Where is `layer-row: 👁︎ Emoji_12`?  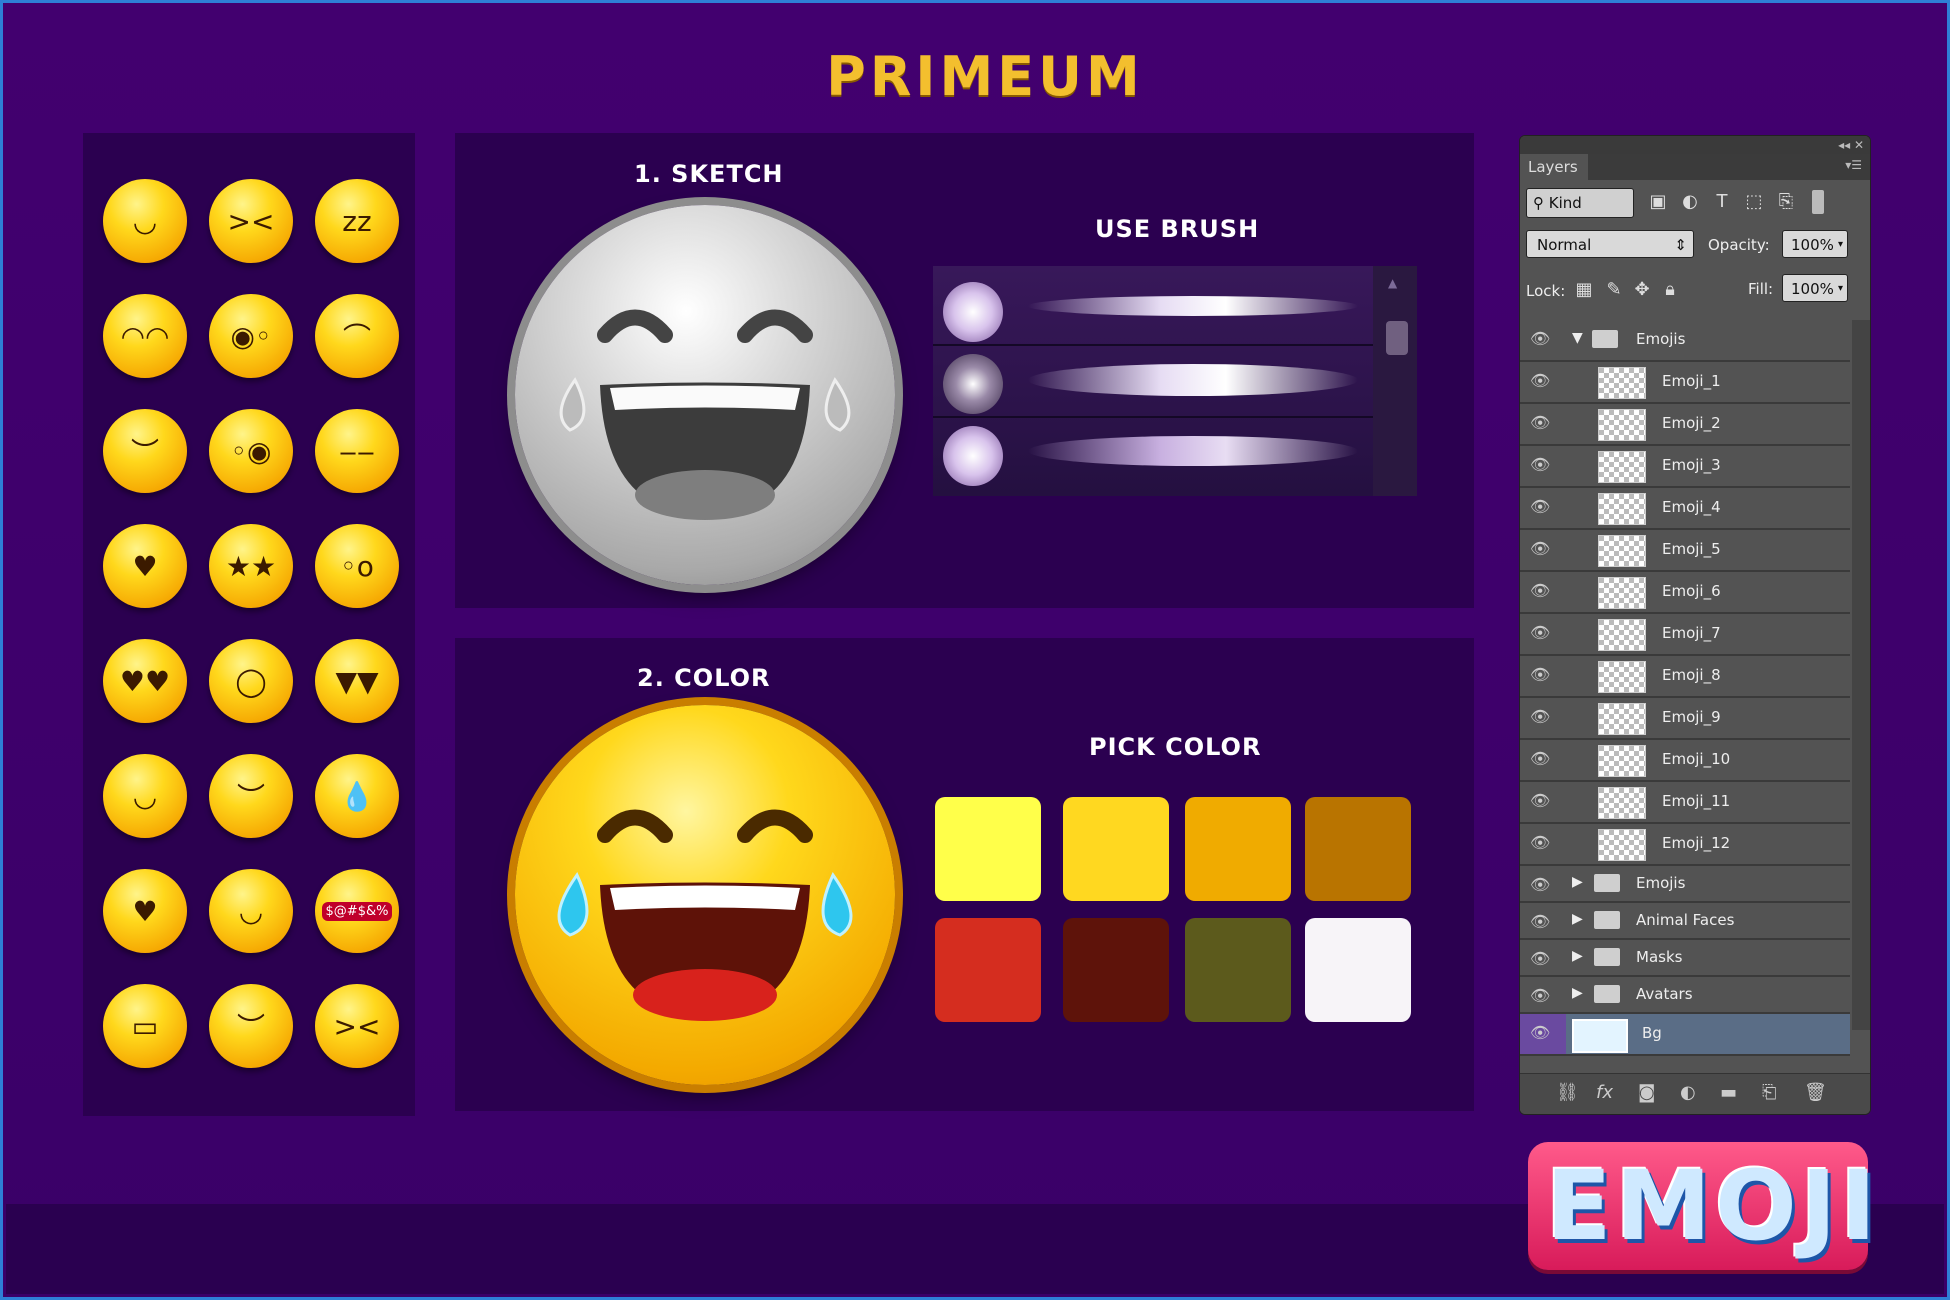
layer-row: 👁︎ Emoji_12 is located at coordinates (1685, 845).